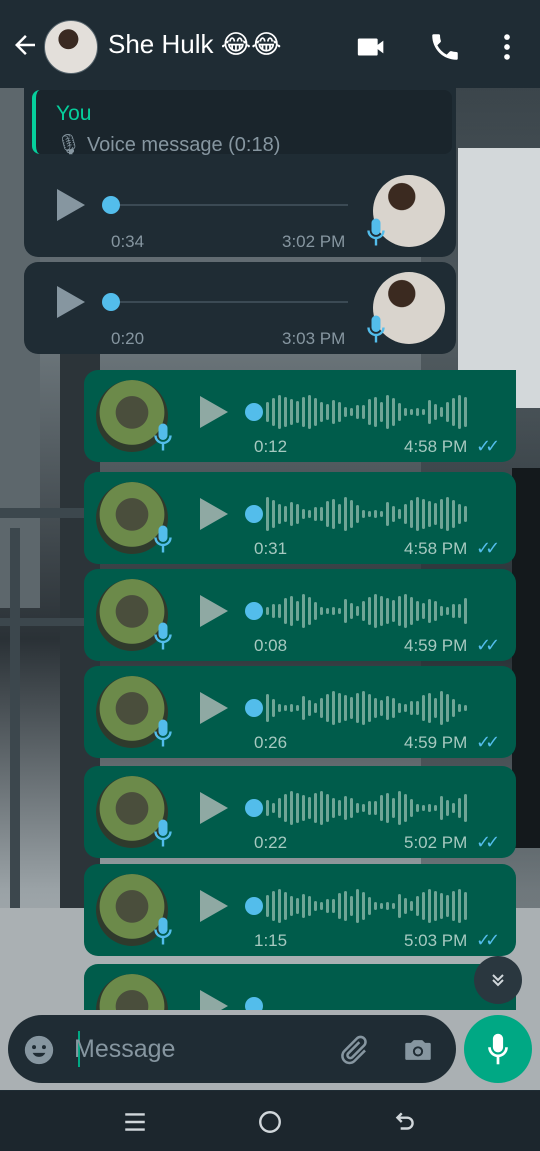 The image size is (540, 1151). What do you see at coordinates (270, 1122) in the screenshot?
I see `home-icon` at bounding box center [270, 1122].